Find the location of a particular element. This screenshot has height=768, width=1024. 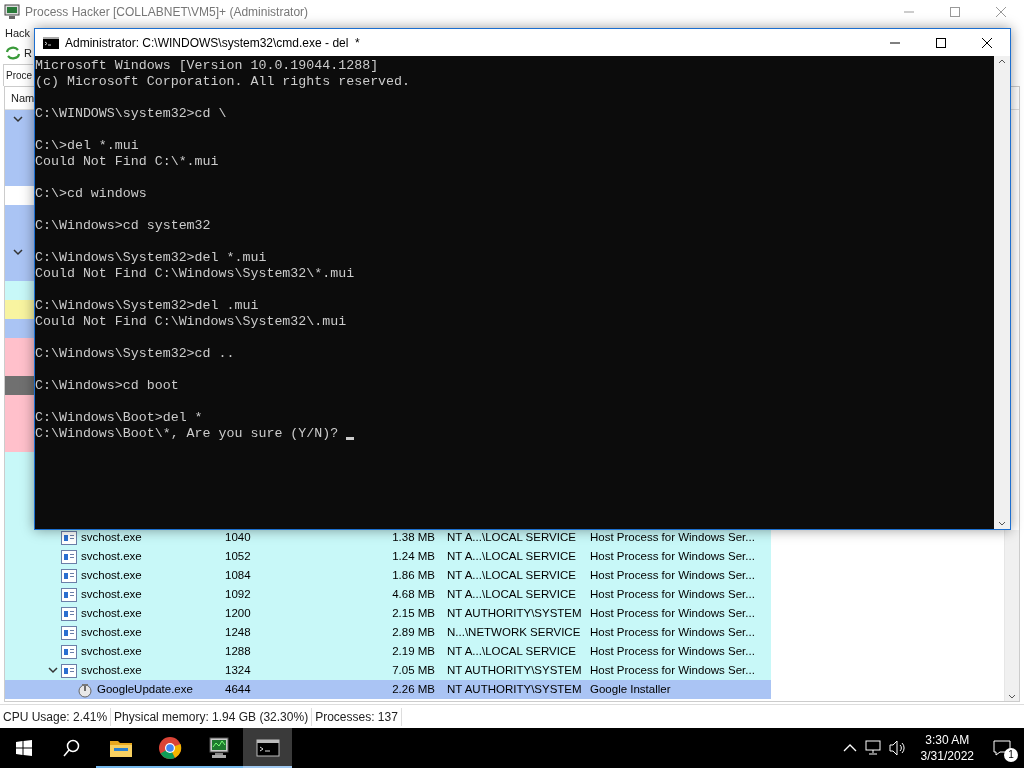

message-icon is located at coordinates (1002, 748).